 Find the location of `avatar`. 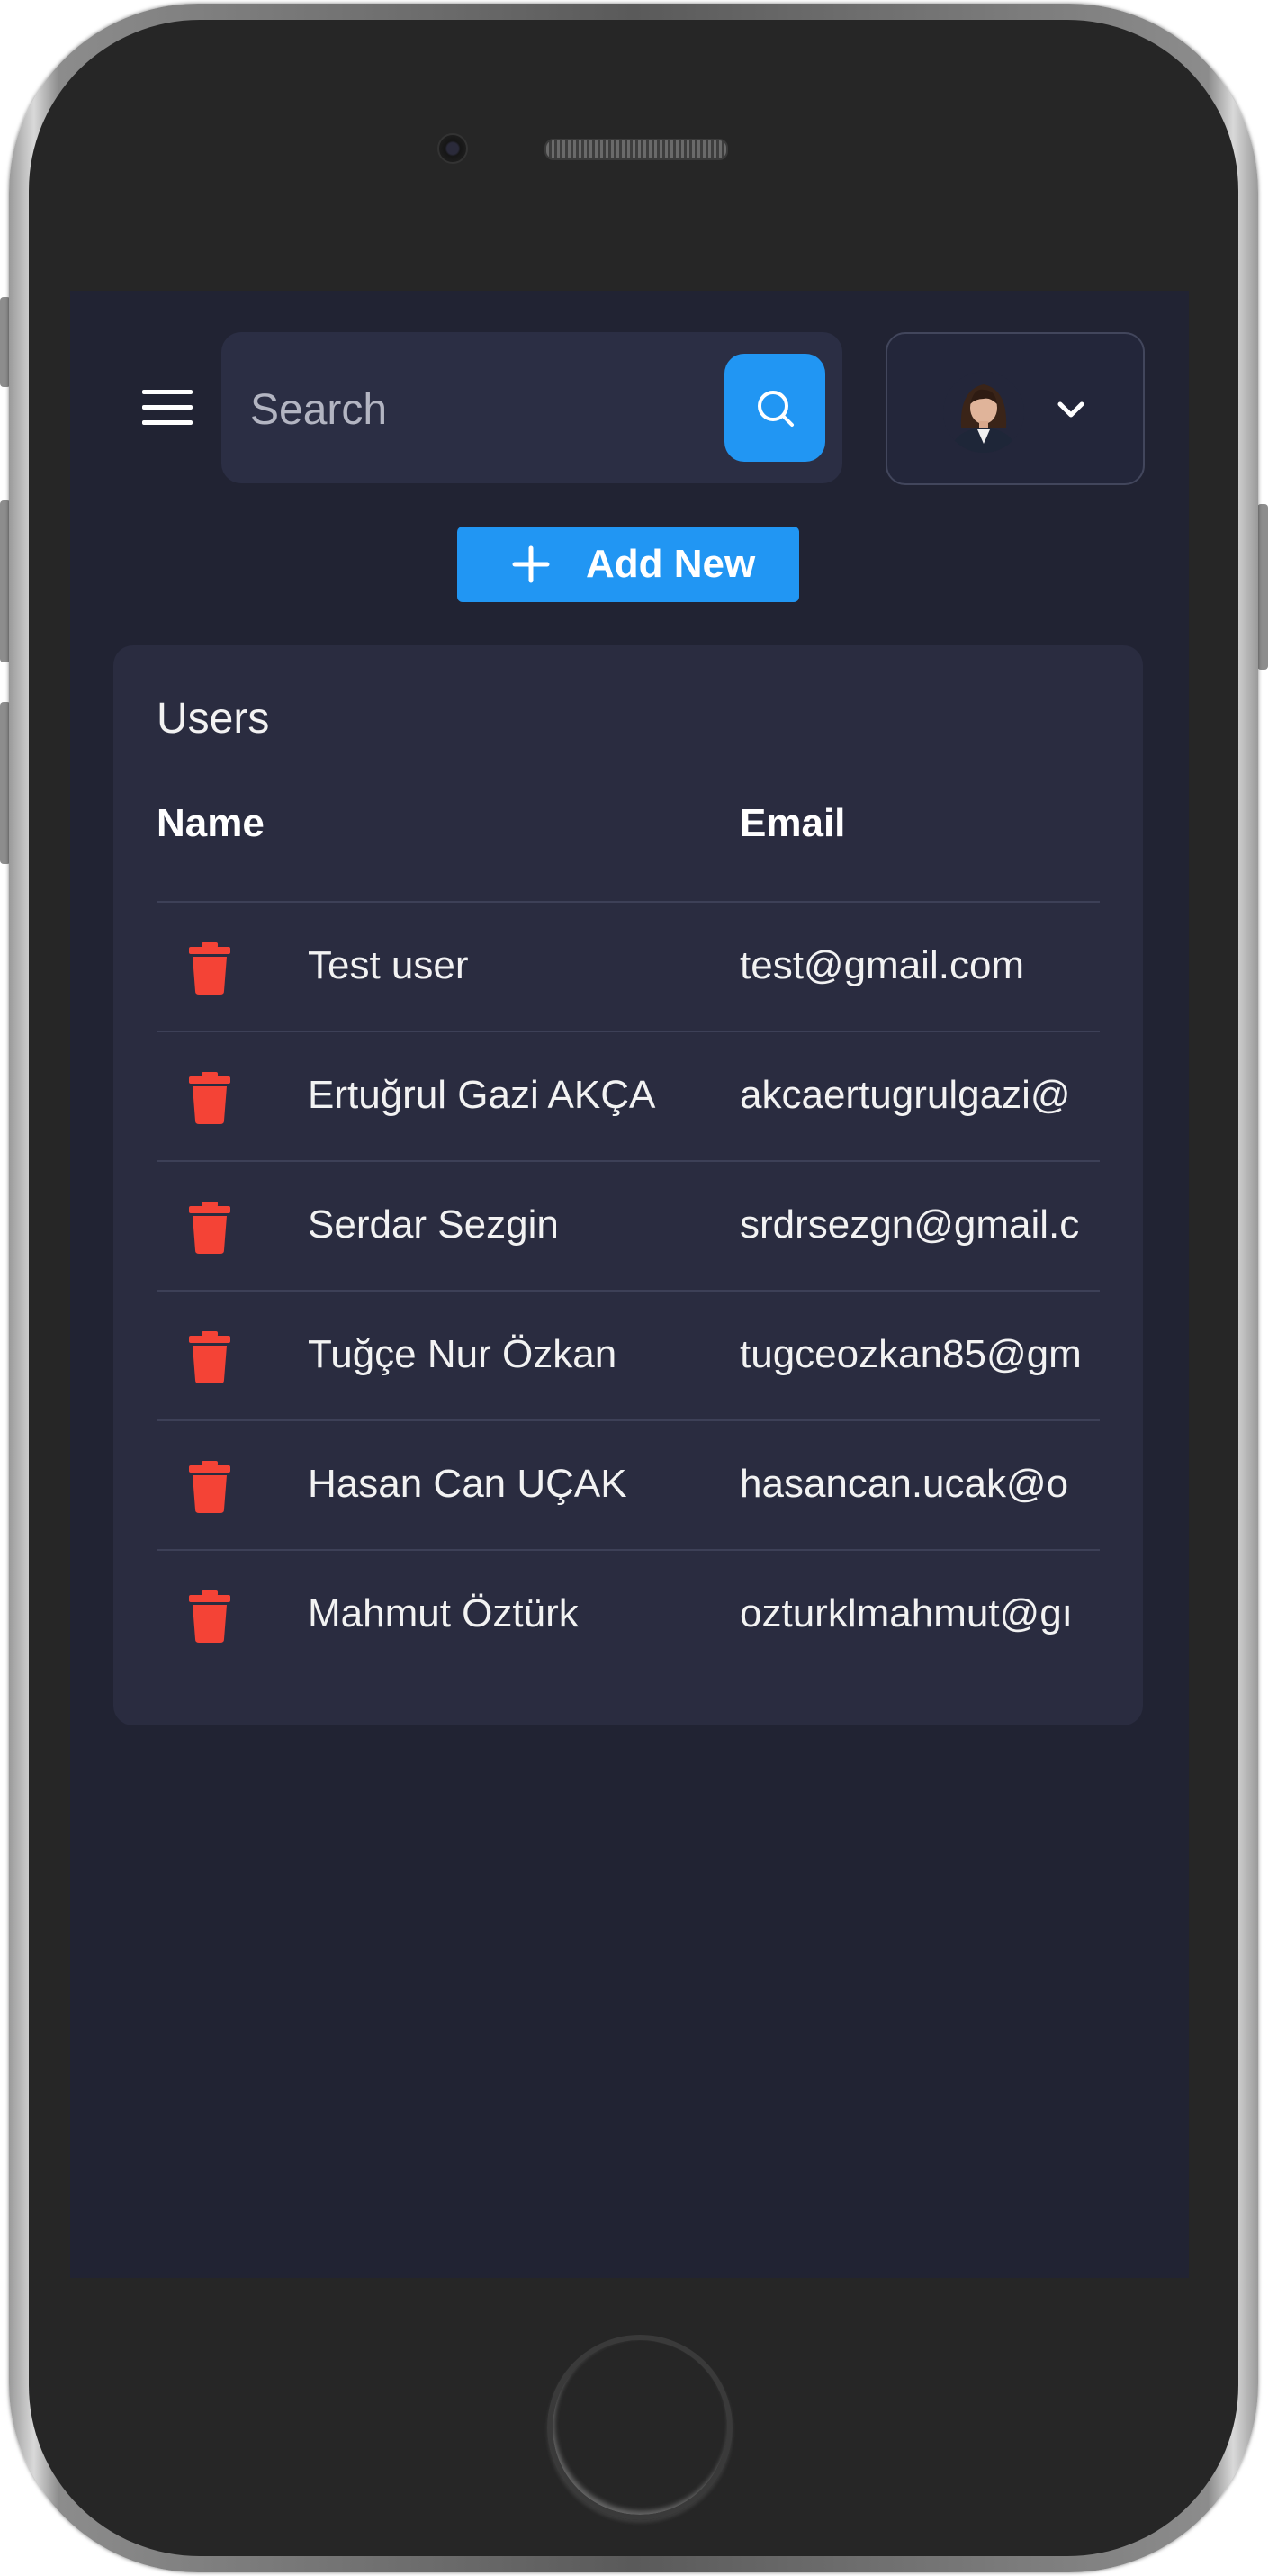

avatar is located at coordinates (983, 412).